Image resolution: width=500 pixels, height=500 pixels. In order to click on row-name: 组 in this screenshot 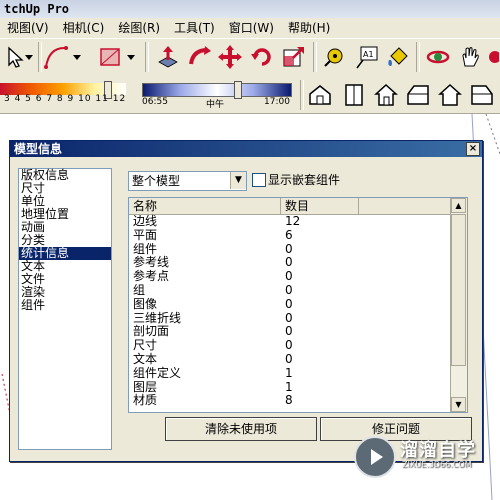, I will do `click(139, 289)`.